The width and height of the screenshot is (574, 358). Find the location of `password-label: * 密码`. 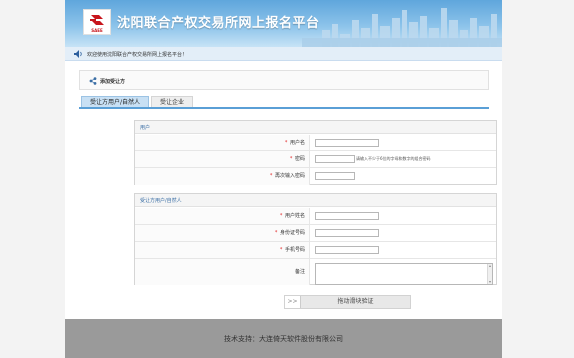

password-label: * 密码 is located at coordinates (222, 159).